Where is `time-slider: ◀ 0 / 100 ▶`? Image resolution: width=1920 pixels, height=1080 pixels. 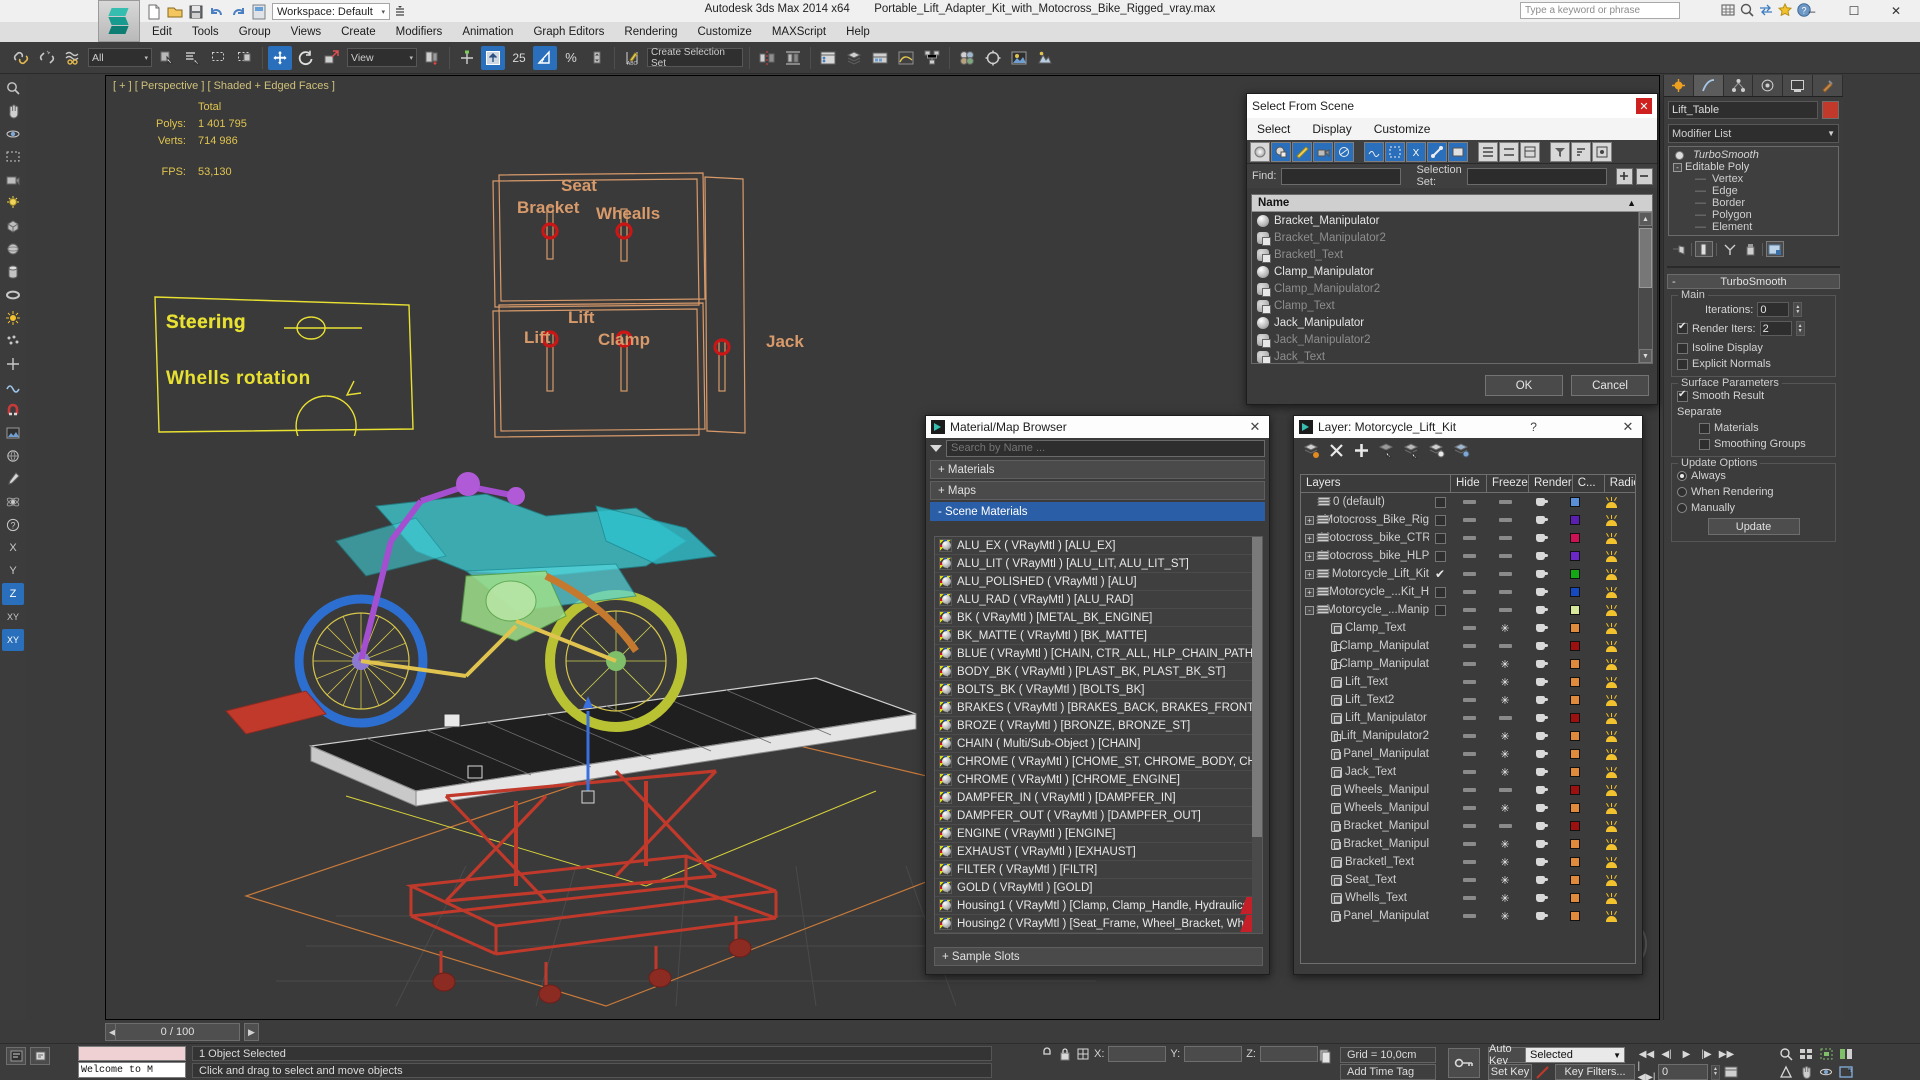
time-slider: ◀ 0 / 100 ▶ is located at coordinates (882, 1032).